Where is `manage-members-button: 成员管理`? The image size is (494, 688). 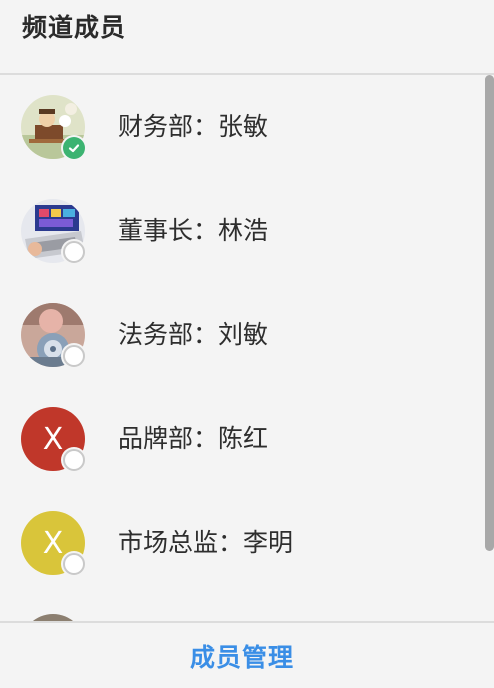
manage-members-button: 成员管理 is located at coordinates (242, 655).